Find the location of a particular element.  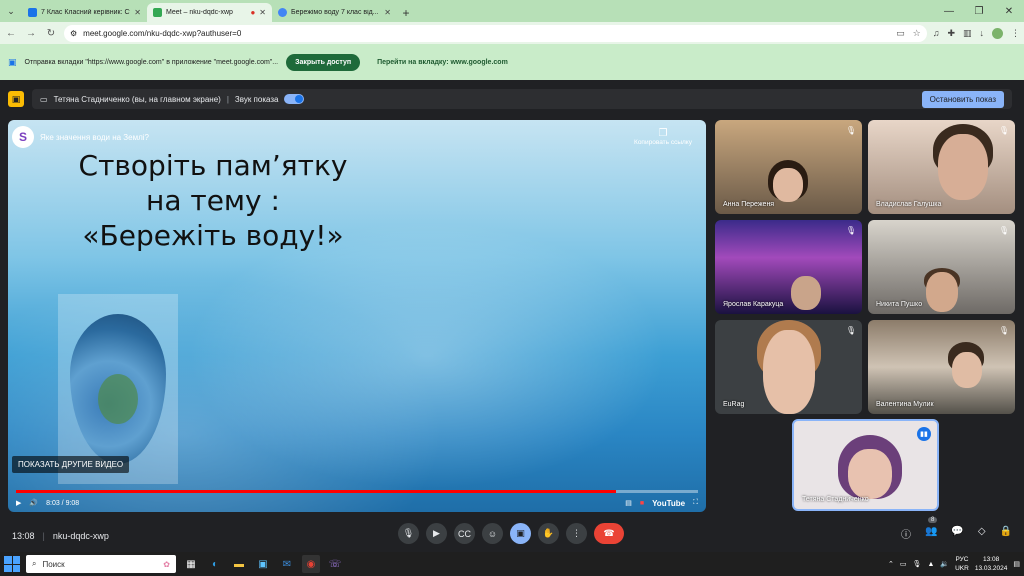

stop-presenting-button: Остановить показ is located at coordinates (962, 99).